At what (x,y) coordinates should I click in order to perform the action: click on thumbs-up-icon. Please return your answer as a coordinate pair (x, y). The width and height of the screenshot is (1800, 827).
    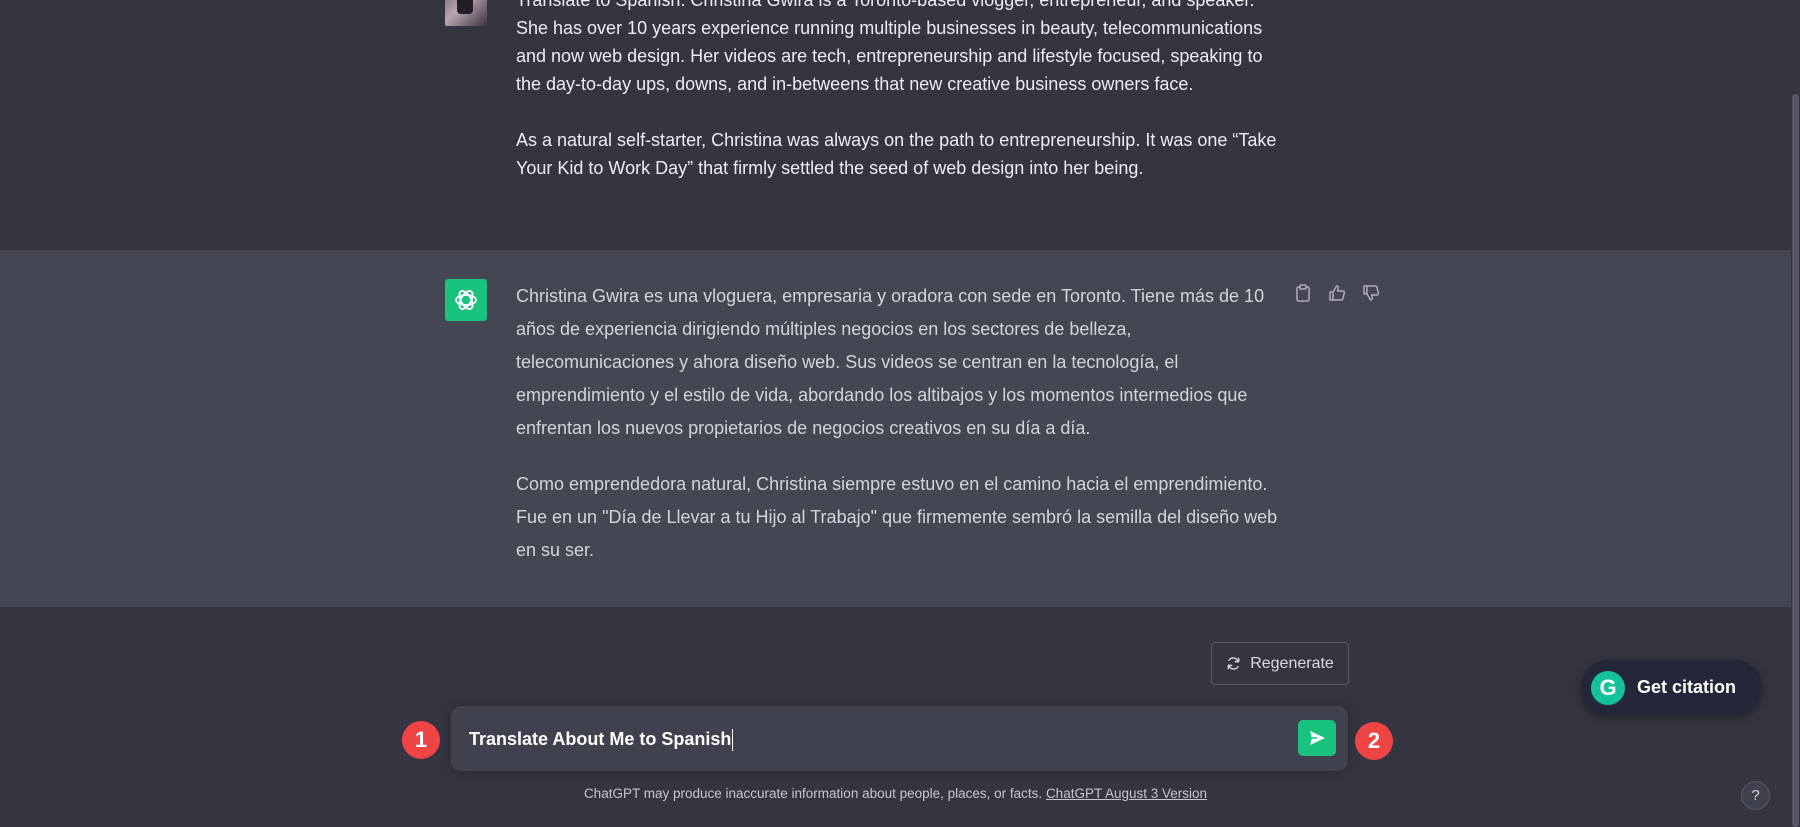
    Looking at the image, I should click on (1337, 293).